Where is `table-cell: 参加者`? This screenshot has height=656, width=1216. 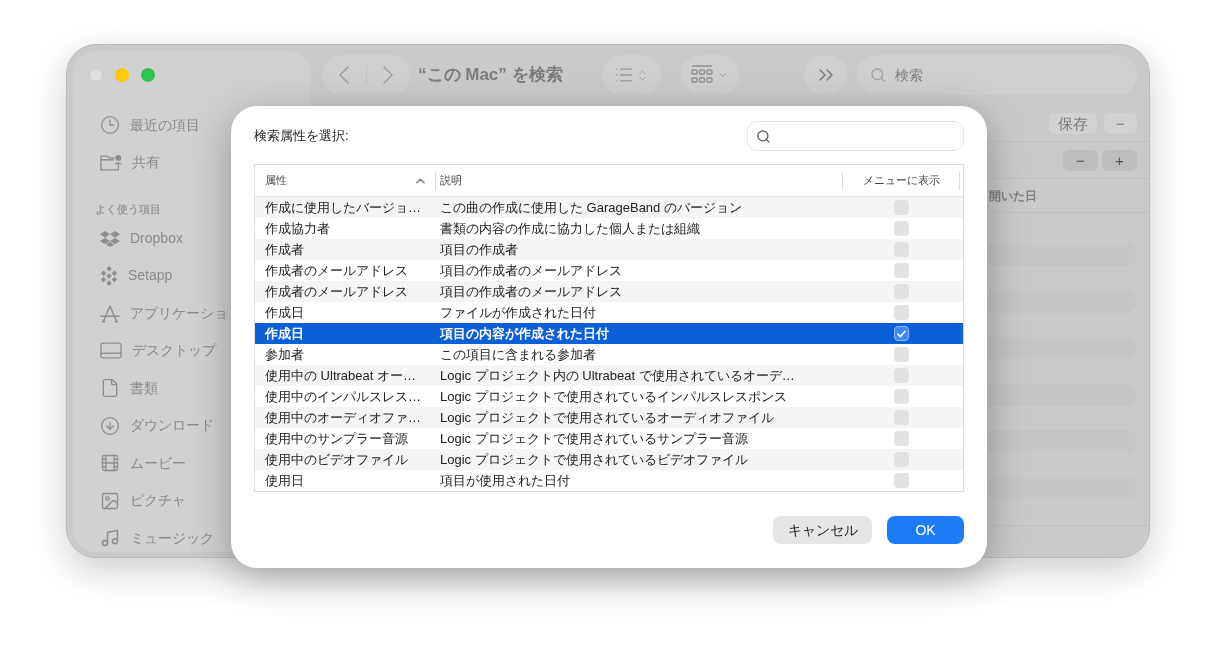
table-cell: 参加者 is located at coordinates (284, 354).